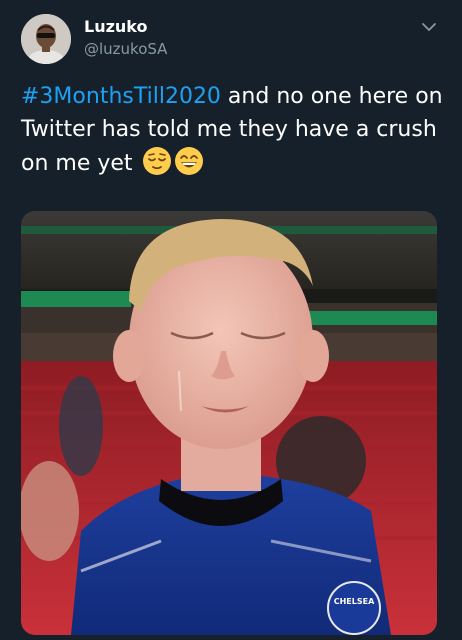  I want to click on display-name: Luzuko, so click(116, 26).